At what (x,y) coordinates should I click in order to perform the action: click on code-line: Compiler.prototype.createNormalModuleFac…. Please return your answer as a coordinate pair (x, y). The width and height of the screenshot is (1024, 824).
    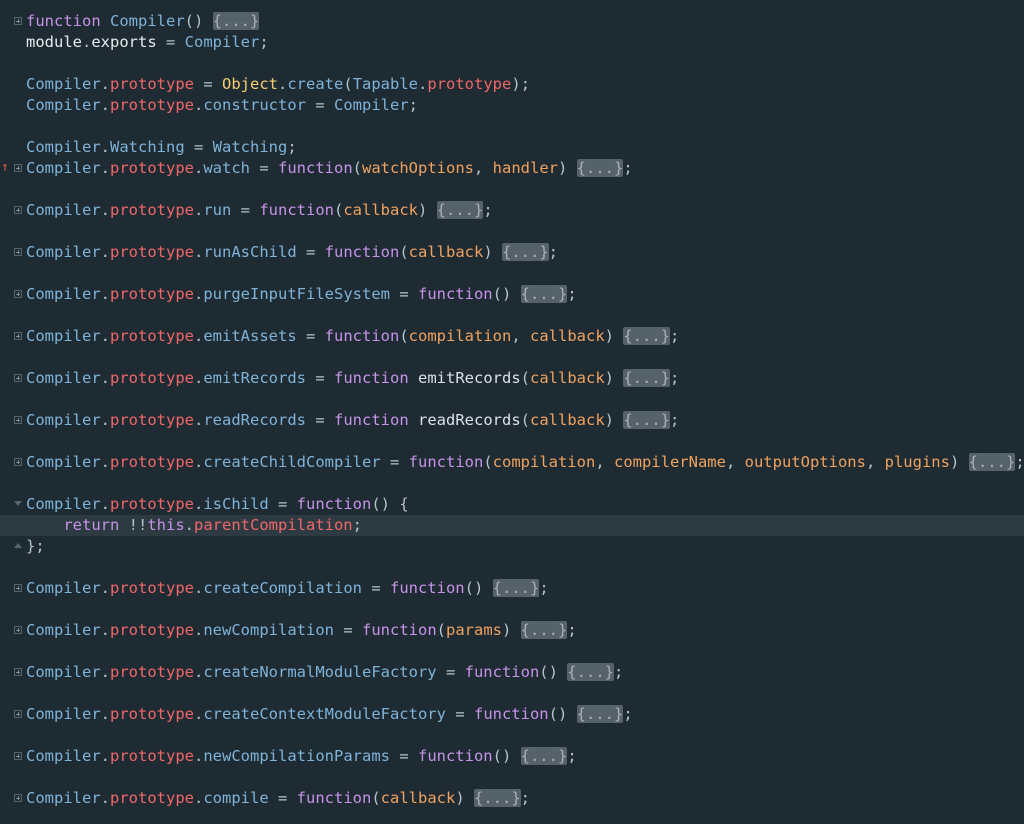
    Looking at the image, I should click on (512, 672).